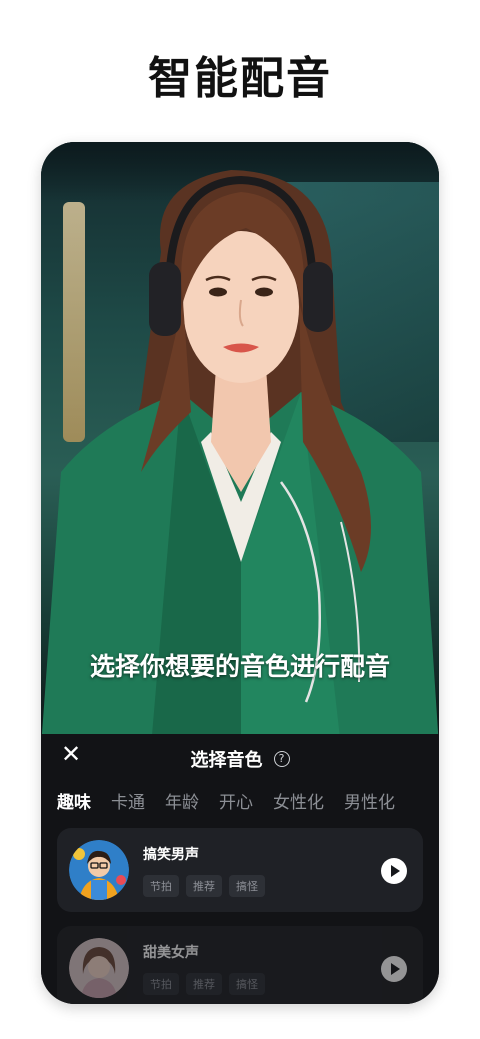 The height and width of the screenshot is (1039, 480). I want to click on voice-name: 甜美女声, so click(171, 953).